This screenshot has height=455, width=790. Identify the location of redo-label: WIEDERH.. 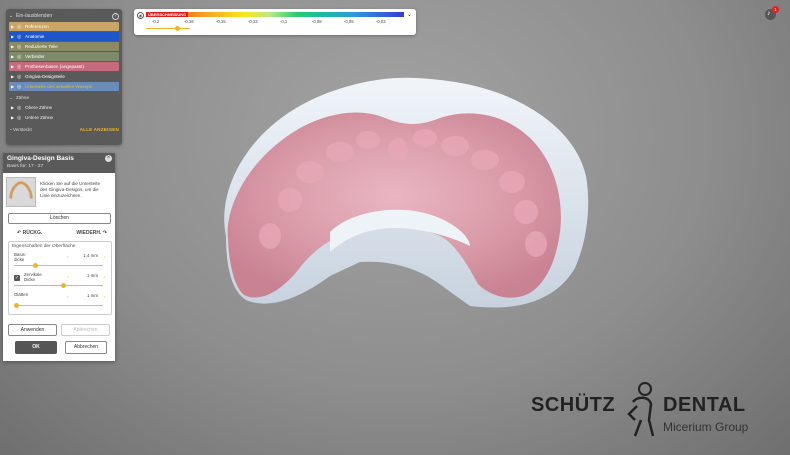
(89, 233).